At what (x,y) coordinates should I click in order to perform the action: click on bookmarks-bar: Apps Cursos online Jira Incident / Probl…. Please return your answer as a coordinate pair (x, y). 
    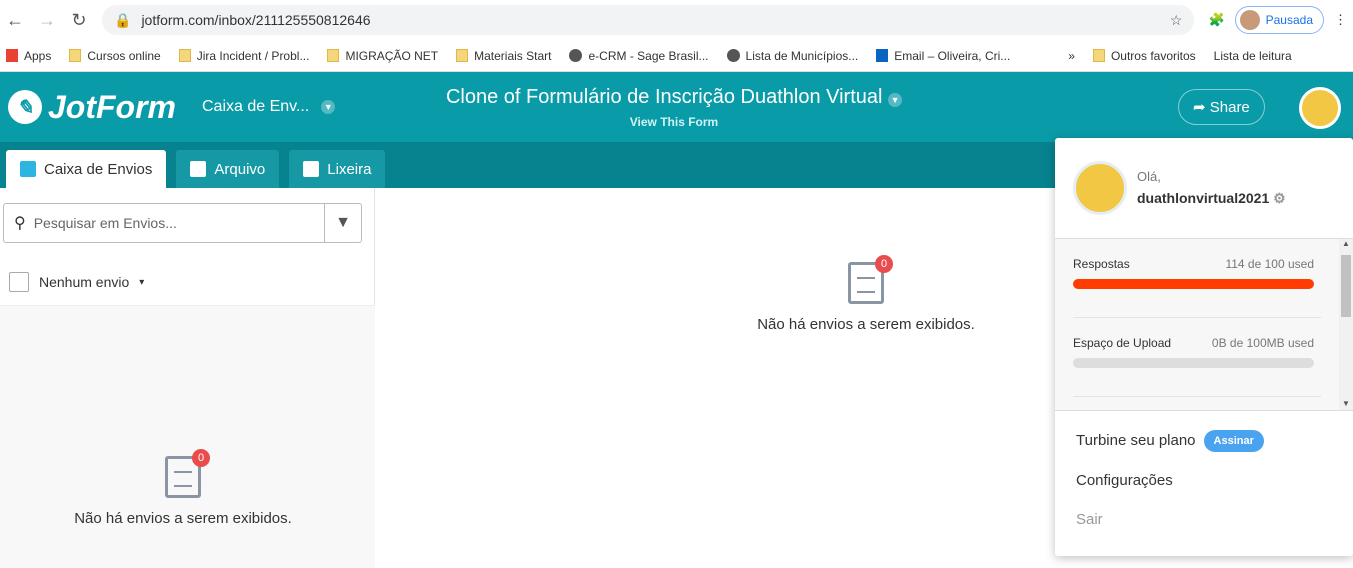
    Looking at the image, I should click on (676, 56).